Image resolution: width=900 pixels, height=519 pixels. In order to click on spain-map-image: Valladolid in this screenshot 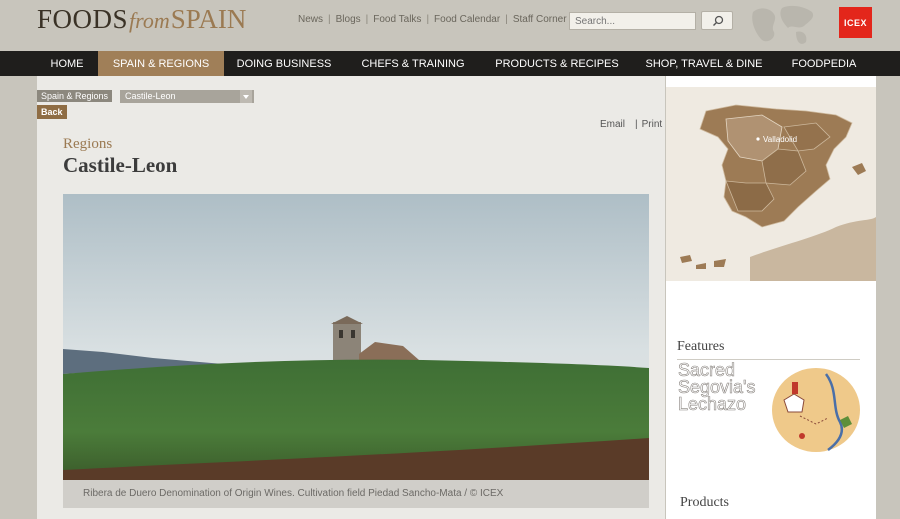, I will do `click(771, 184)`.